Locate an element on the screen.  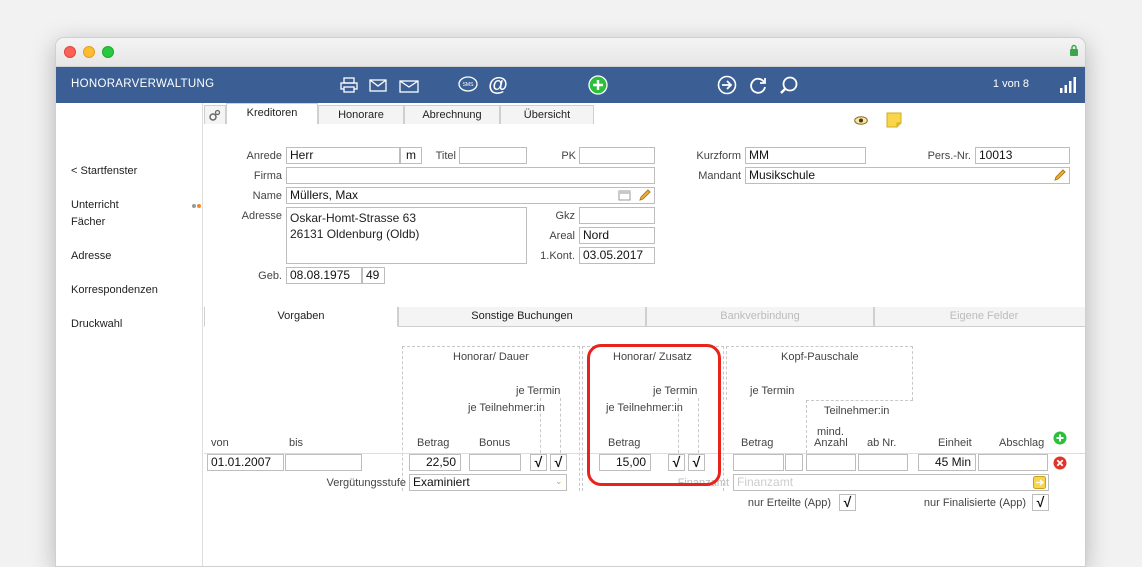
forward-icon is located at coordinates (727, 85).